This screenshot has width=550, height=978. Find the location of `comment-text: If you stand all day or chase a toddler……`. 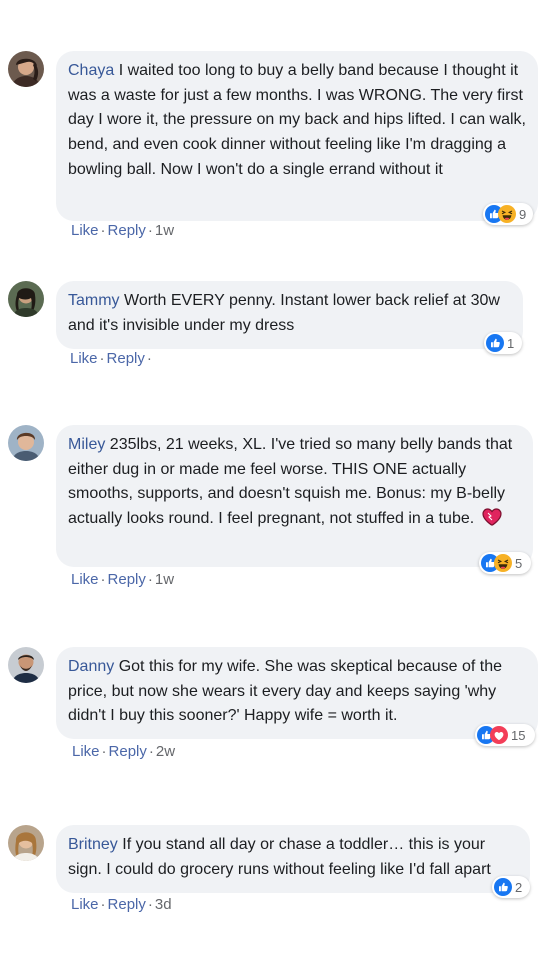

comment-text: If you stand all day or chase a toddler…… is located at coordinates (279, 857).